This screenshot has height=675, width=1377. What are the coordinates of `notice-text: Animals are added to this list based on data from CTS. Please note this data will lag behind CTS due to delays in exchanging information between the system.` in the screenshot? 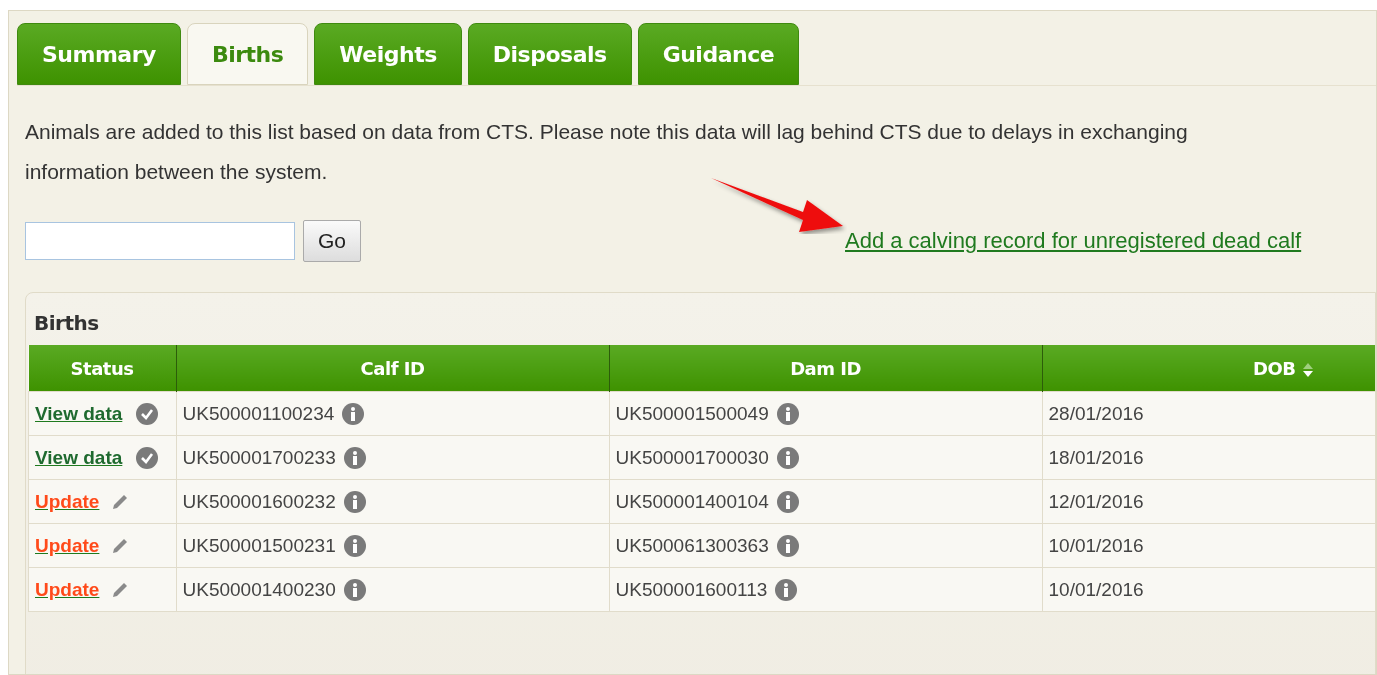 It's located at (607, 152).